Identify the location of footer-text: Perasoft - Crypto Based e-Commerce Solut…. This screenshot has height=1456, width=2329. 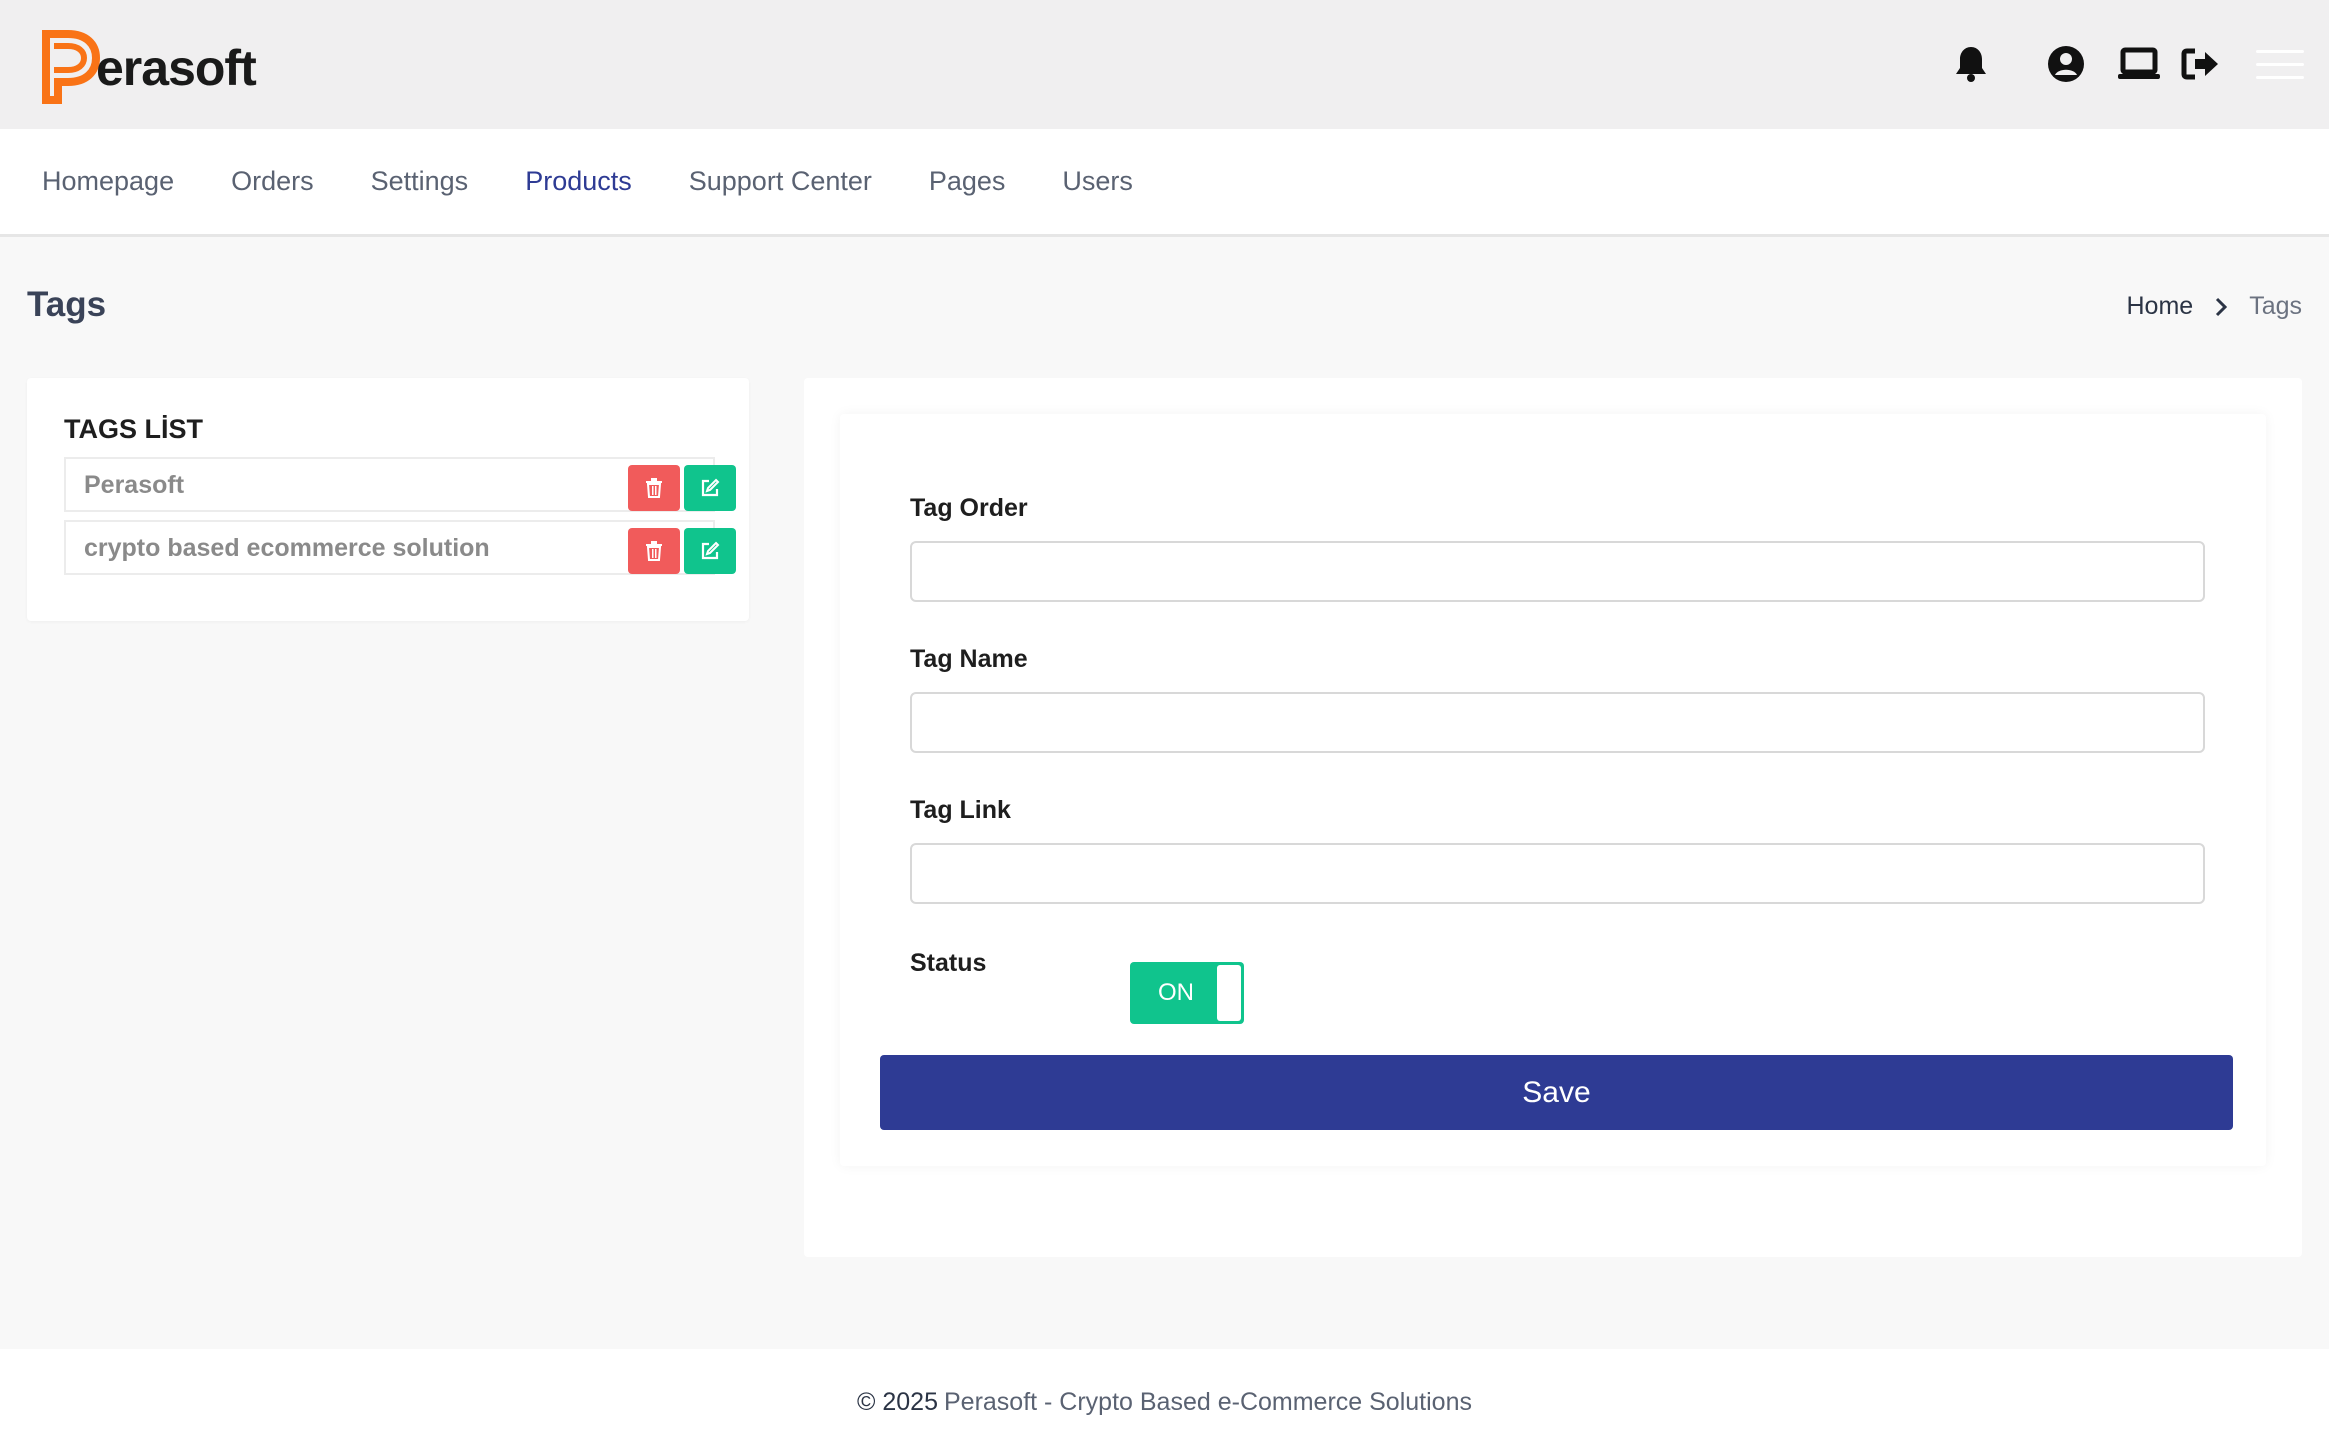
(1207, 1402).